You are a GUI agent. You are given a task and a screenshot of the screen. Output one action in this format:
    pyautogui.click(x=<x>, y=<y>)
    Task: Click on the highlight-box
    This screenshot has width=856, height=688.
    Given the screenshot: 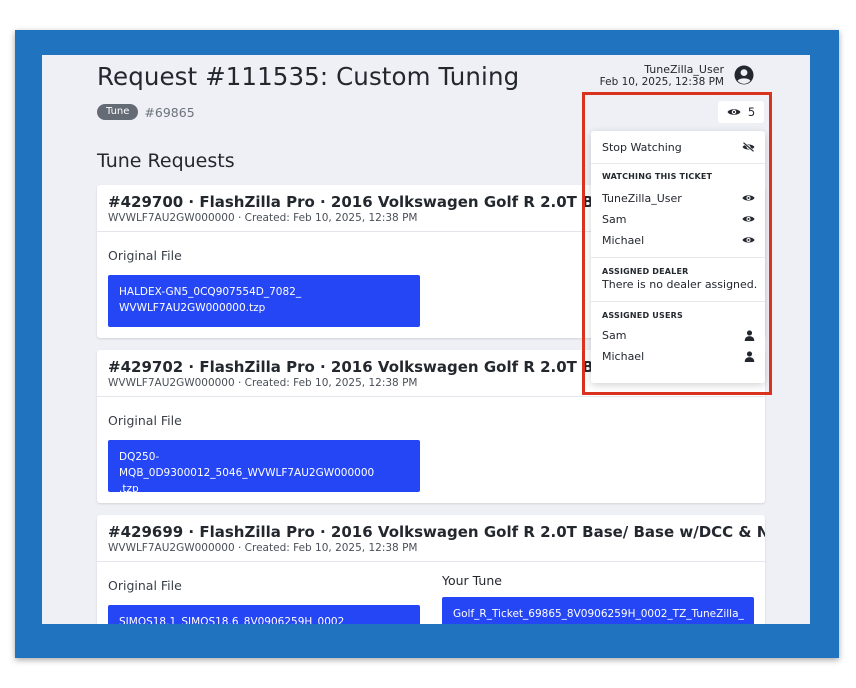 What is the action you would take?
    pyautogui.click(x=677, y=243)
    